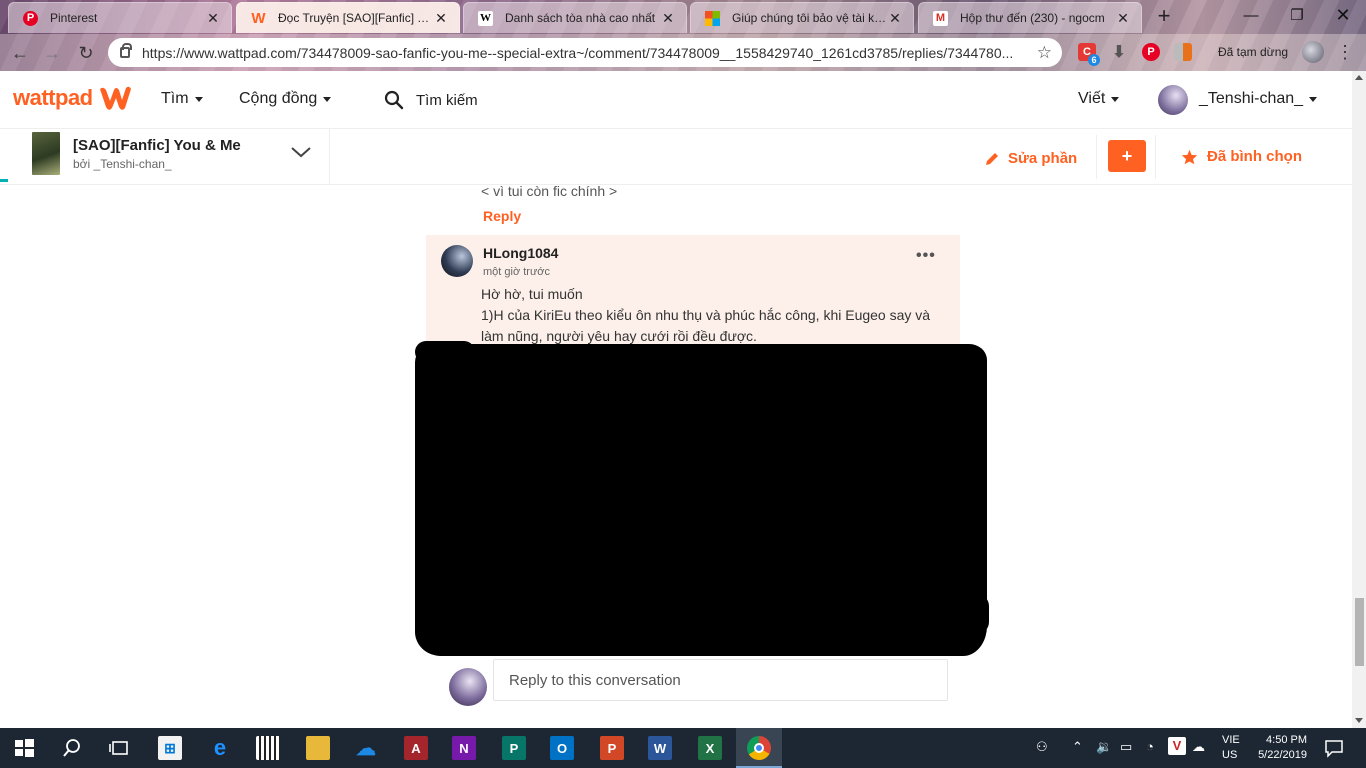 This screenshot has height=768, width=1366. I want to click on sync-paused-label: Đã tạm dừng, so click(1253, 52).